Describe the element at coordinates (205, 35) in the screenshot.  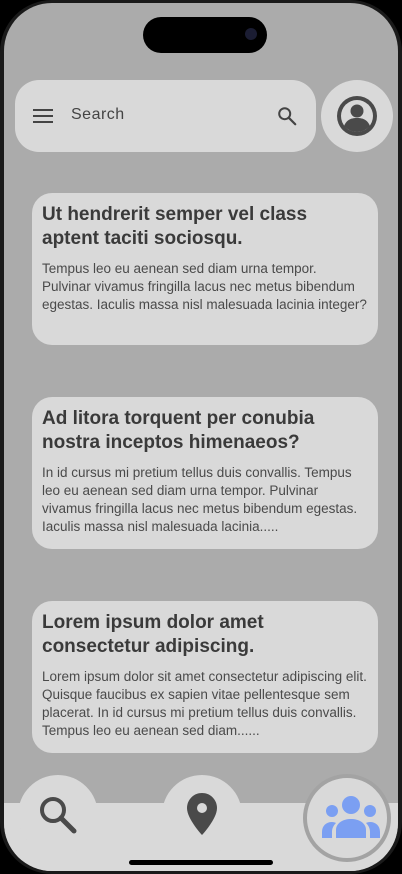
I see `dynamic-island` at that location.